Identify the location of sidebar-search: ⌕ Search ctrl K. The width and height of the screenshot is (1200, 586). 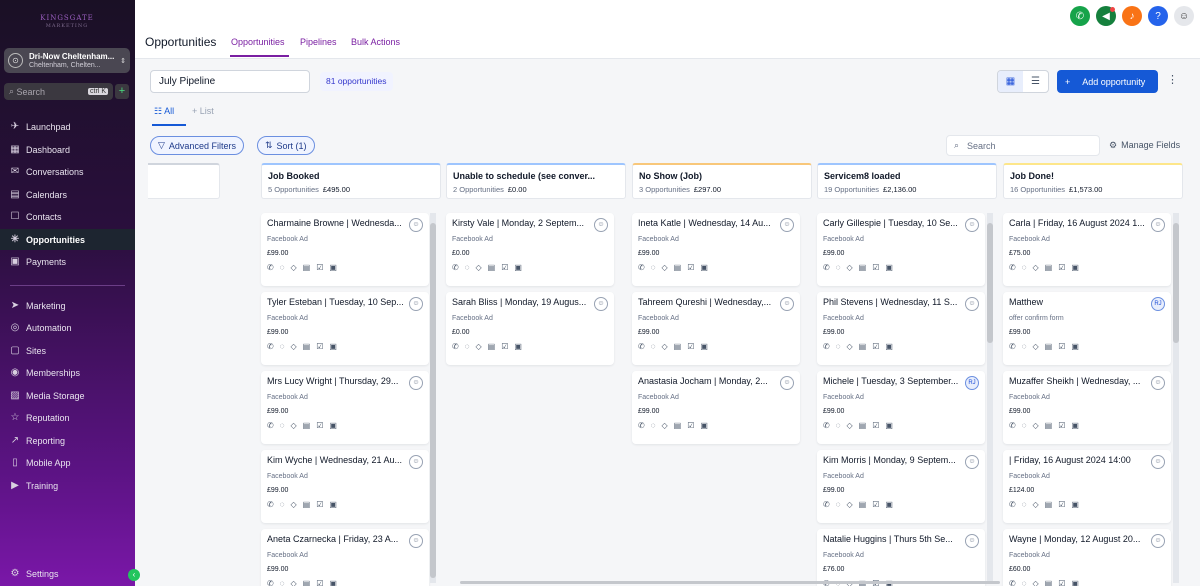
(58, 91).